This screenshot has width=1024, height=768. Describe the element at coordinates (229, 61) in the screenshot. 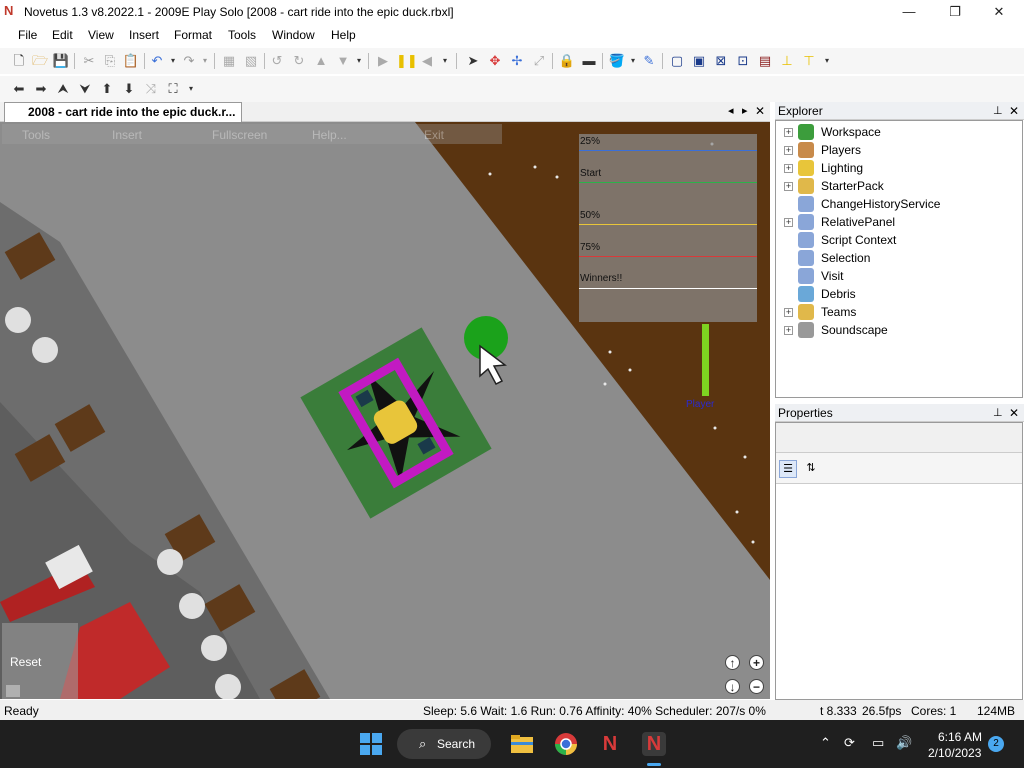

I see `group-icon: ▦` at that location.